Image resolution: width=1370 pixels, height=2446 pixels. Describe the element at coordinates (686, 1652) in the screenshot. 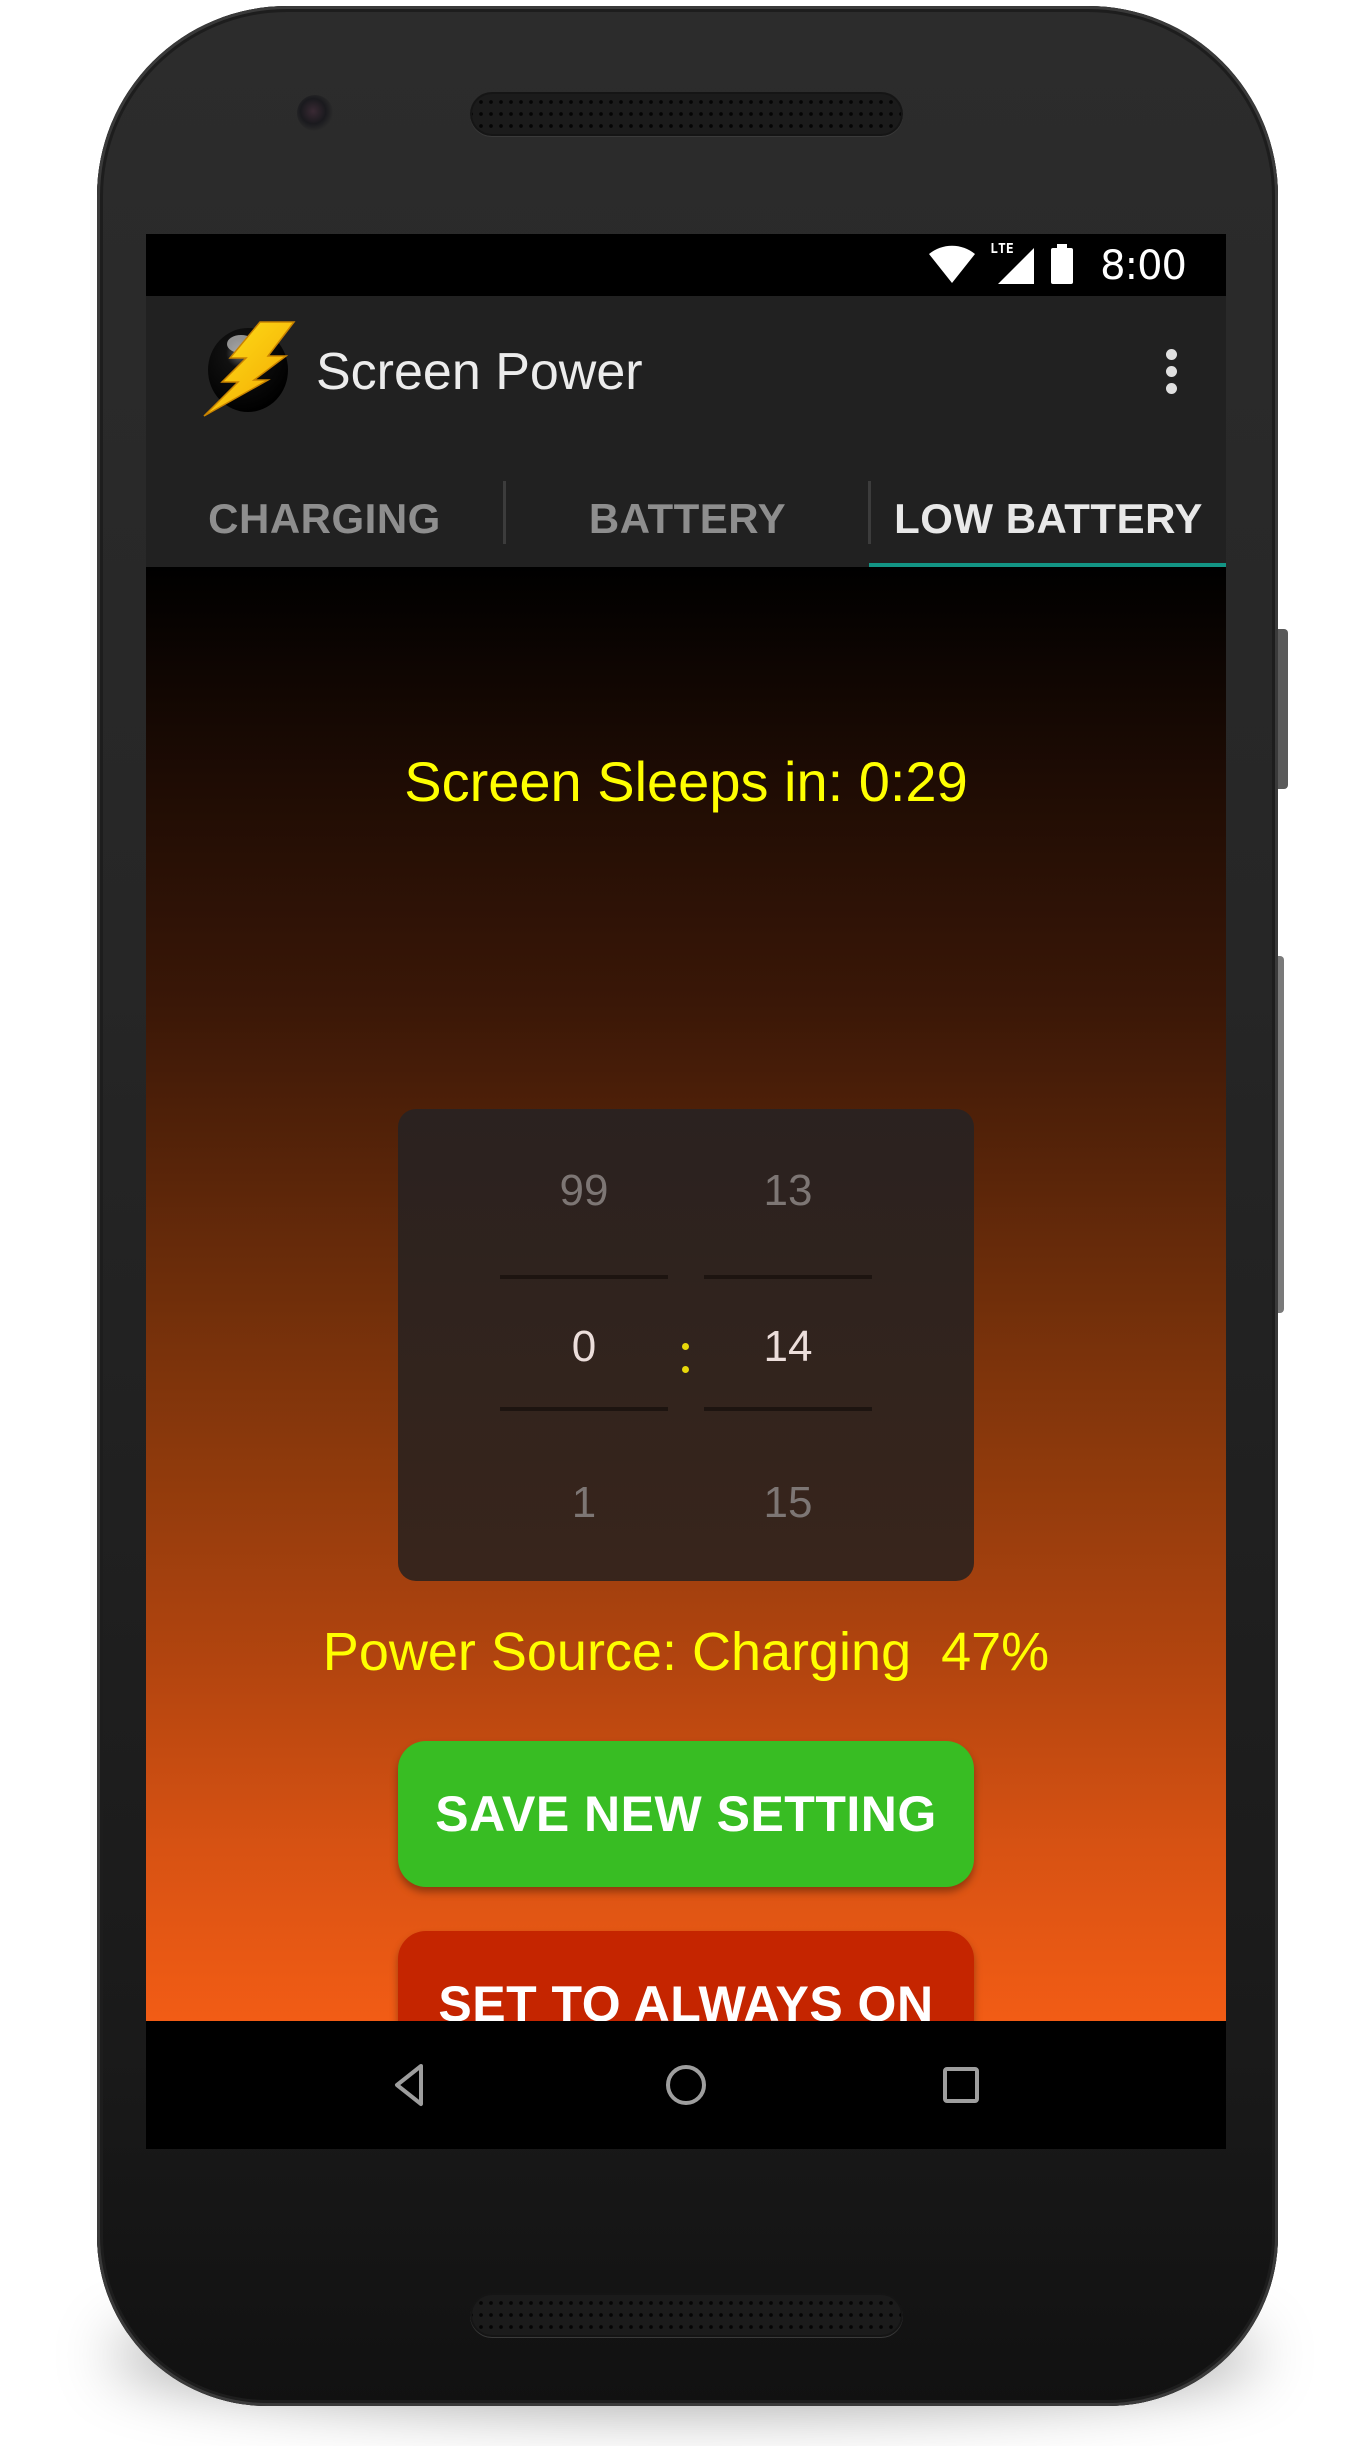

I see `power-source-status: Power Source: Charging 47%` at that location.